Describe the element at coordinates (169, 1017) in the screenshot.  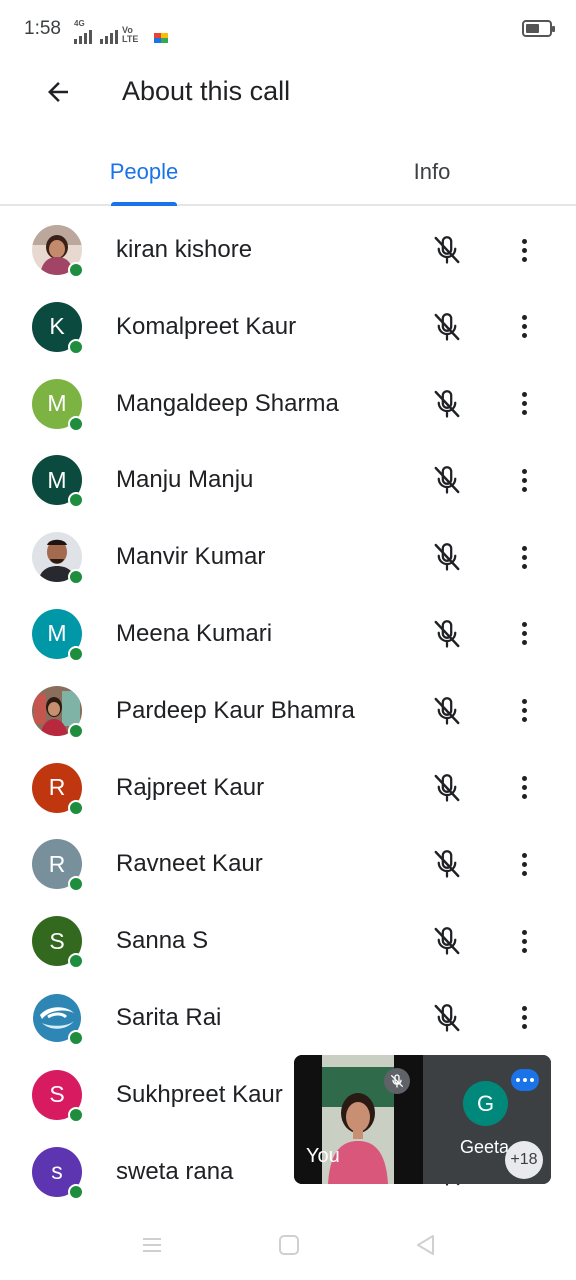
I see `participant-name: Sarita Rai` at that location.